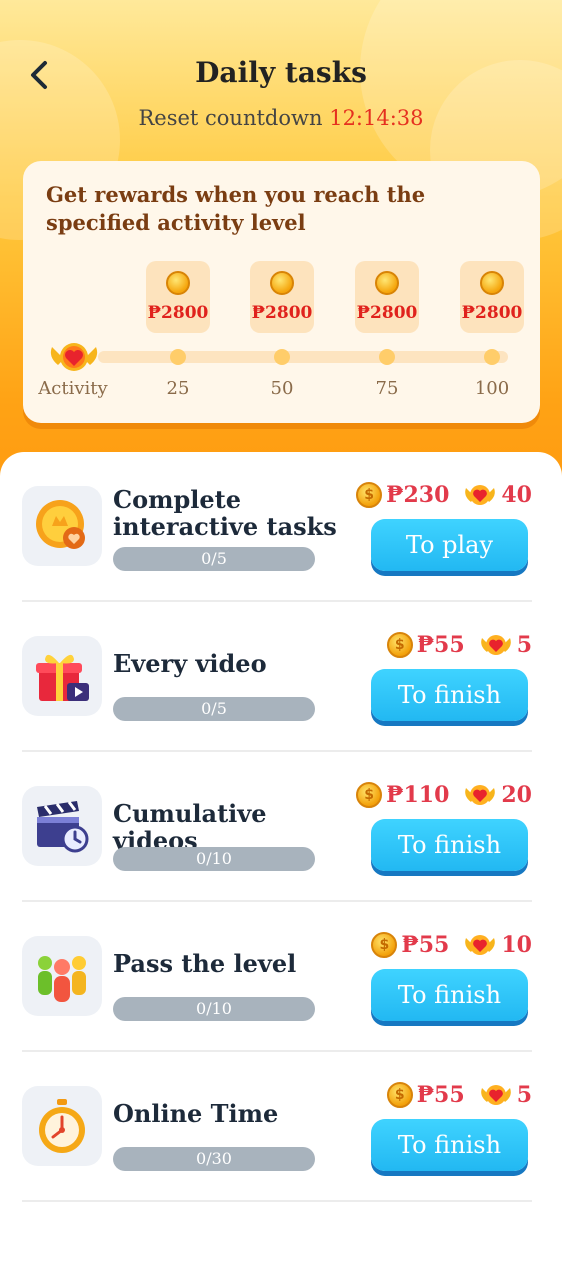 The width and height of the screenshot is (562, 1280). I want to click on task-rewards: $ ₱230 40, so click(444, 495).